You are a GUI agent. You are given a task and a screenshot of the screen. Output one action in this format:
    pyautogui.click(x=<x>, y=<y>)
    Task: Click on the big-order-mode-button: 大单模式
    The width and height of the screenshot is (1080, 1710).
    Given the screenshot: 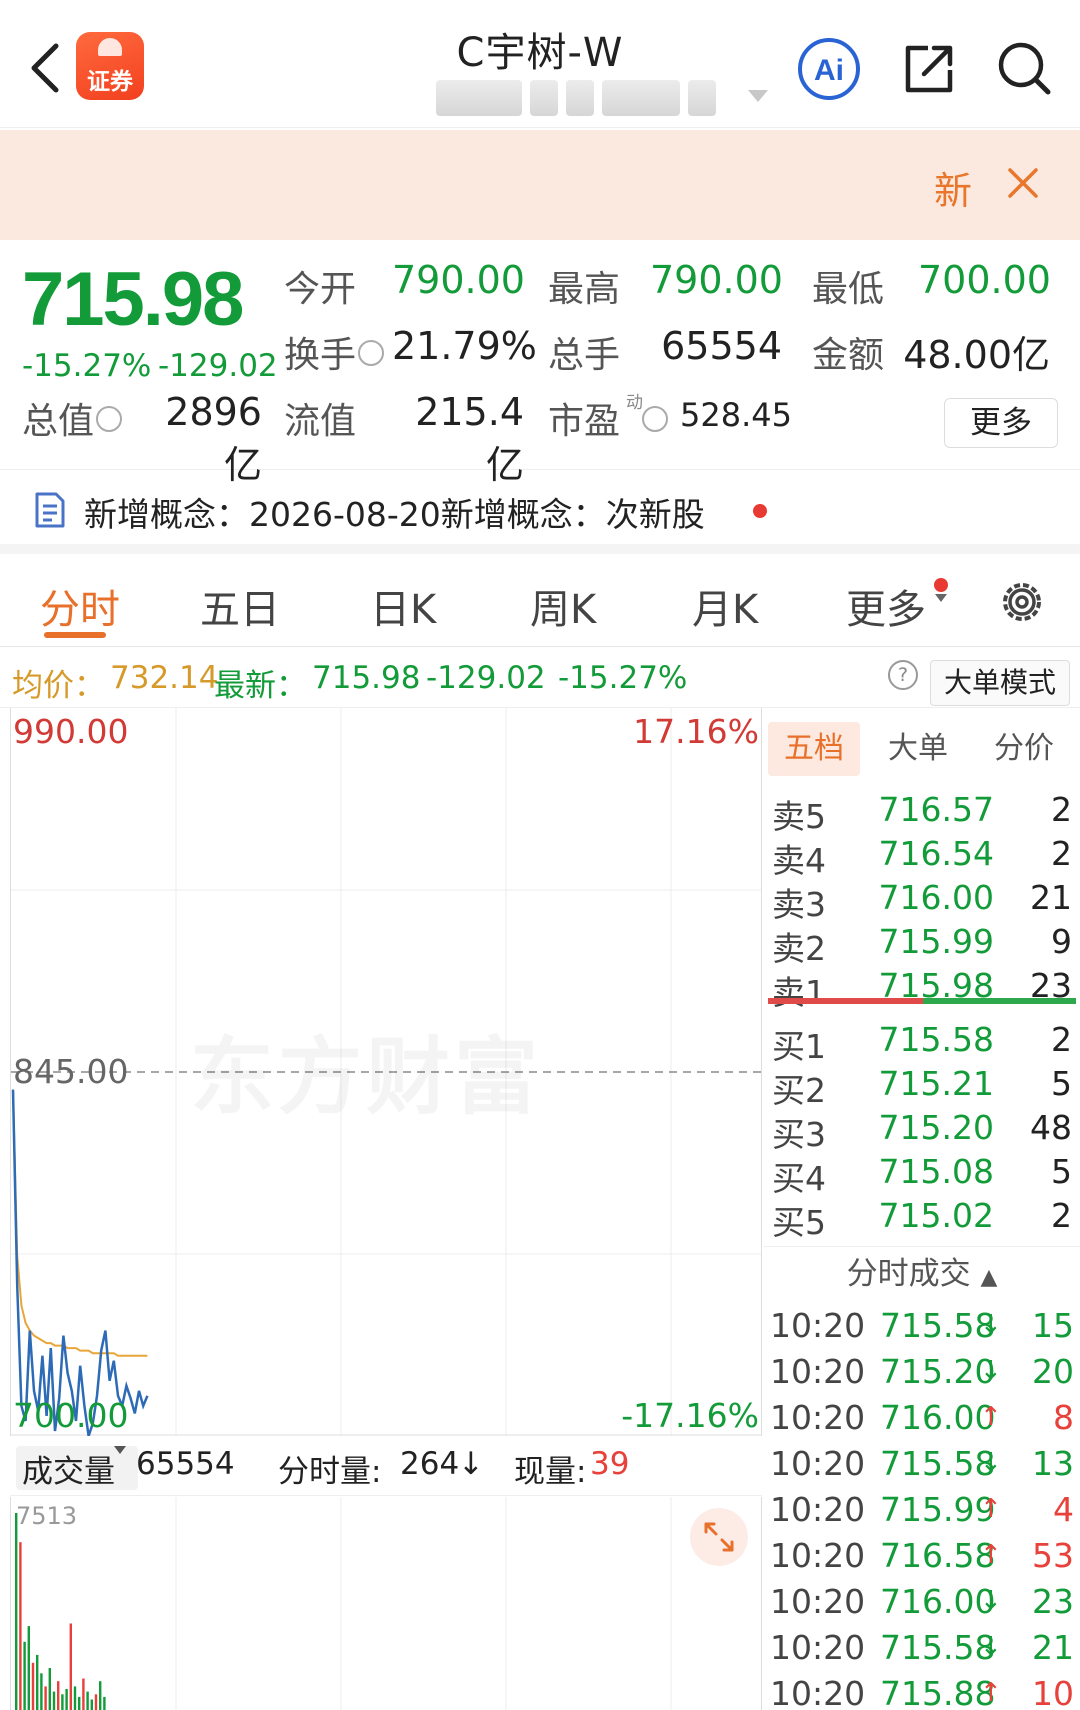 What is the action you would take?
    pyautogui.click(x=1000, y=683)
    